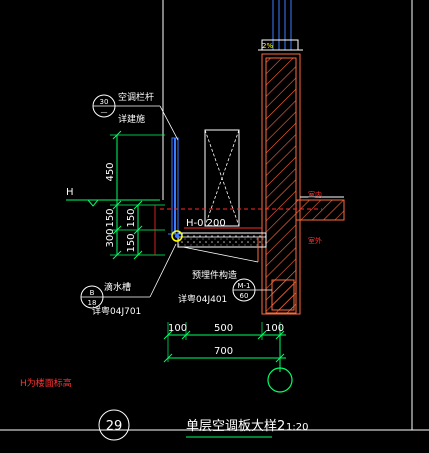 The image size is (429, 453). What do you see at coordinates (175, 189) in the screenshot?
I see `railing` at bounding box center [175, 189].